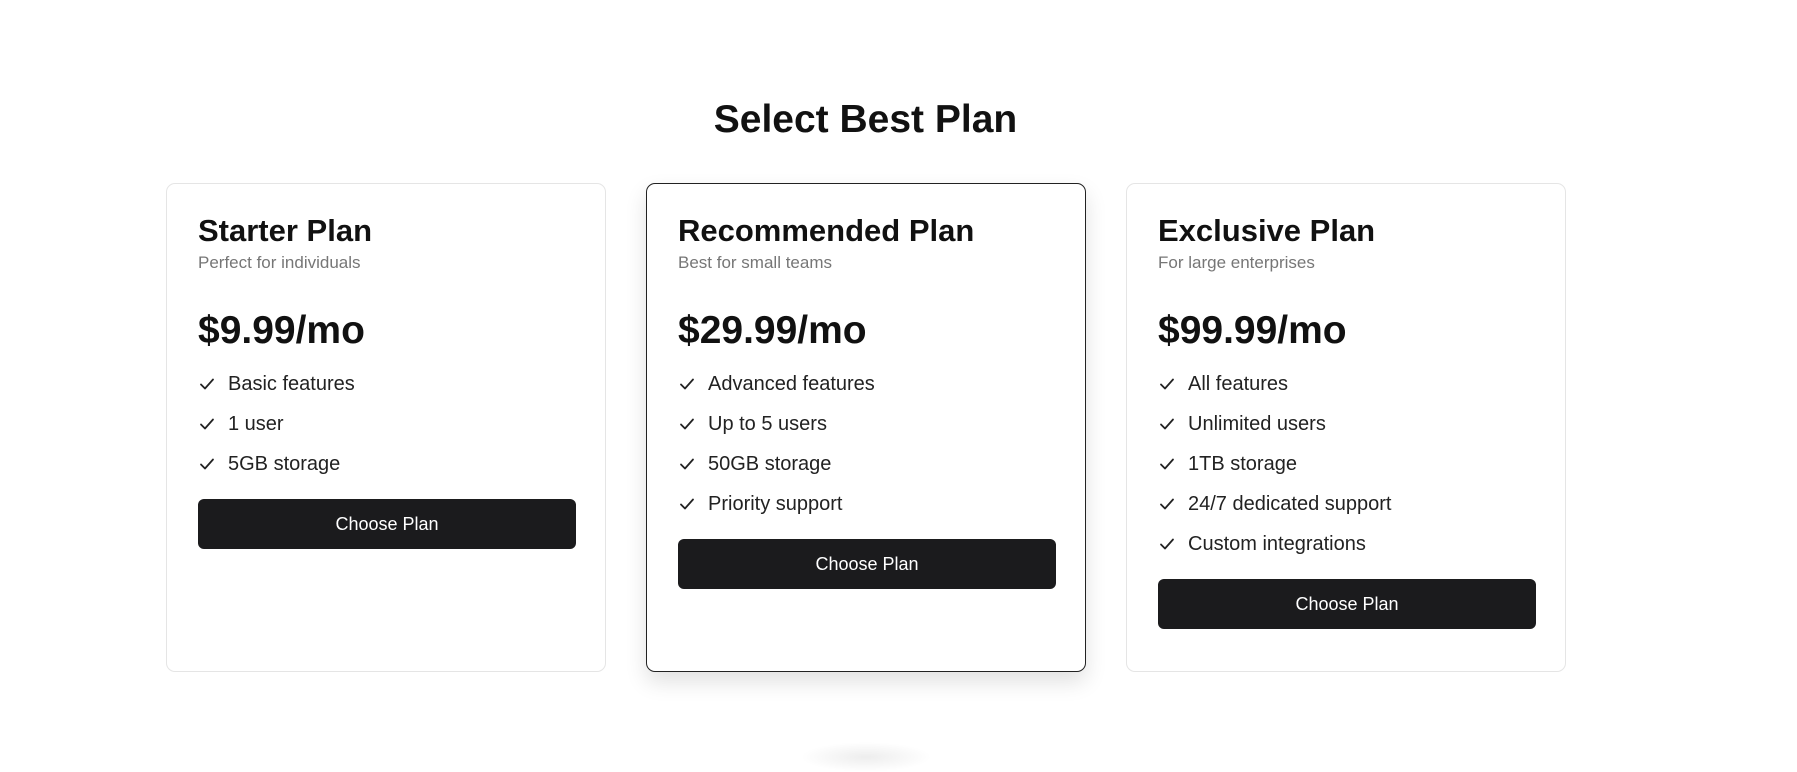 The width and height of the screenshot is (1797, 772). Describe the element at coordinates (285, 230) in the screenshot. I see `plan-name: Starter Plan` at that location.